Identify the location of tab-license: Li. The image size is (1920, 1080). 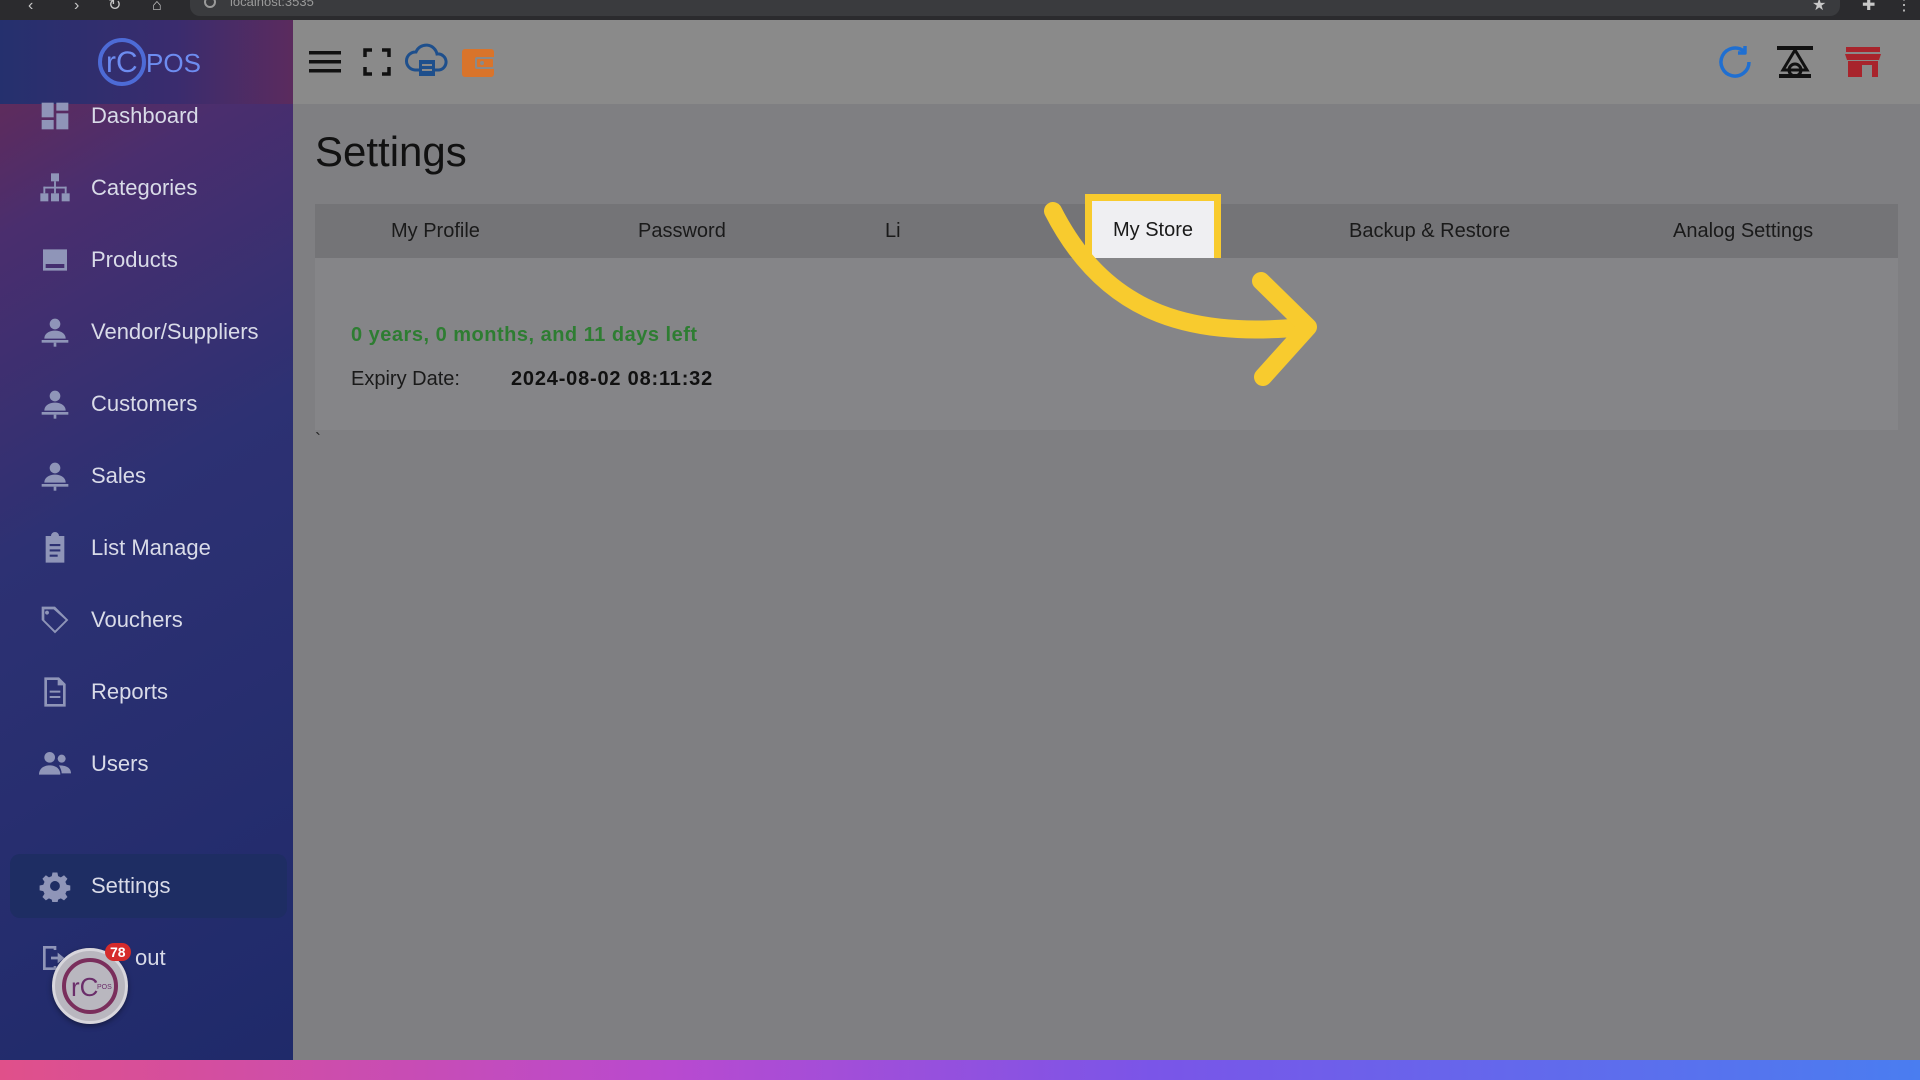
(893, 231).